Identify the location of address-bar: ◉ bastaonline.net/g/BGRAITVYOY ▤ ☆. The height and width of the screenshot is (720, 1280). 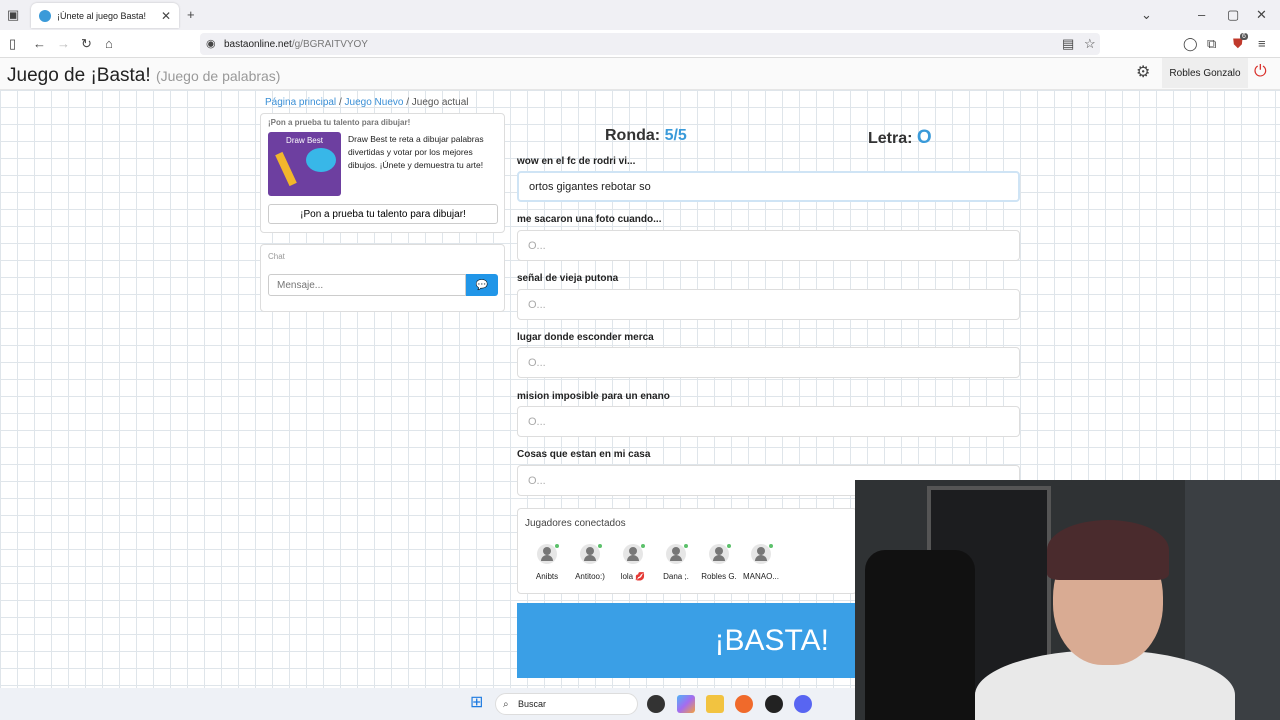
(650, 44).